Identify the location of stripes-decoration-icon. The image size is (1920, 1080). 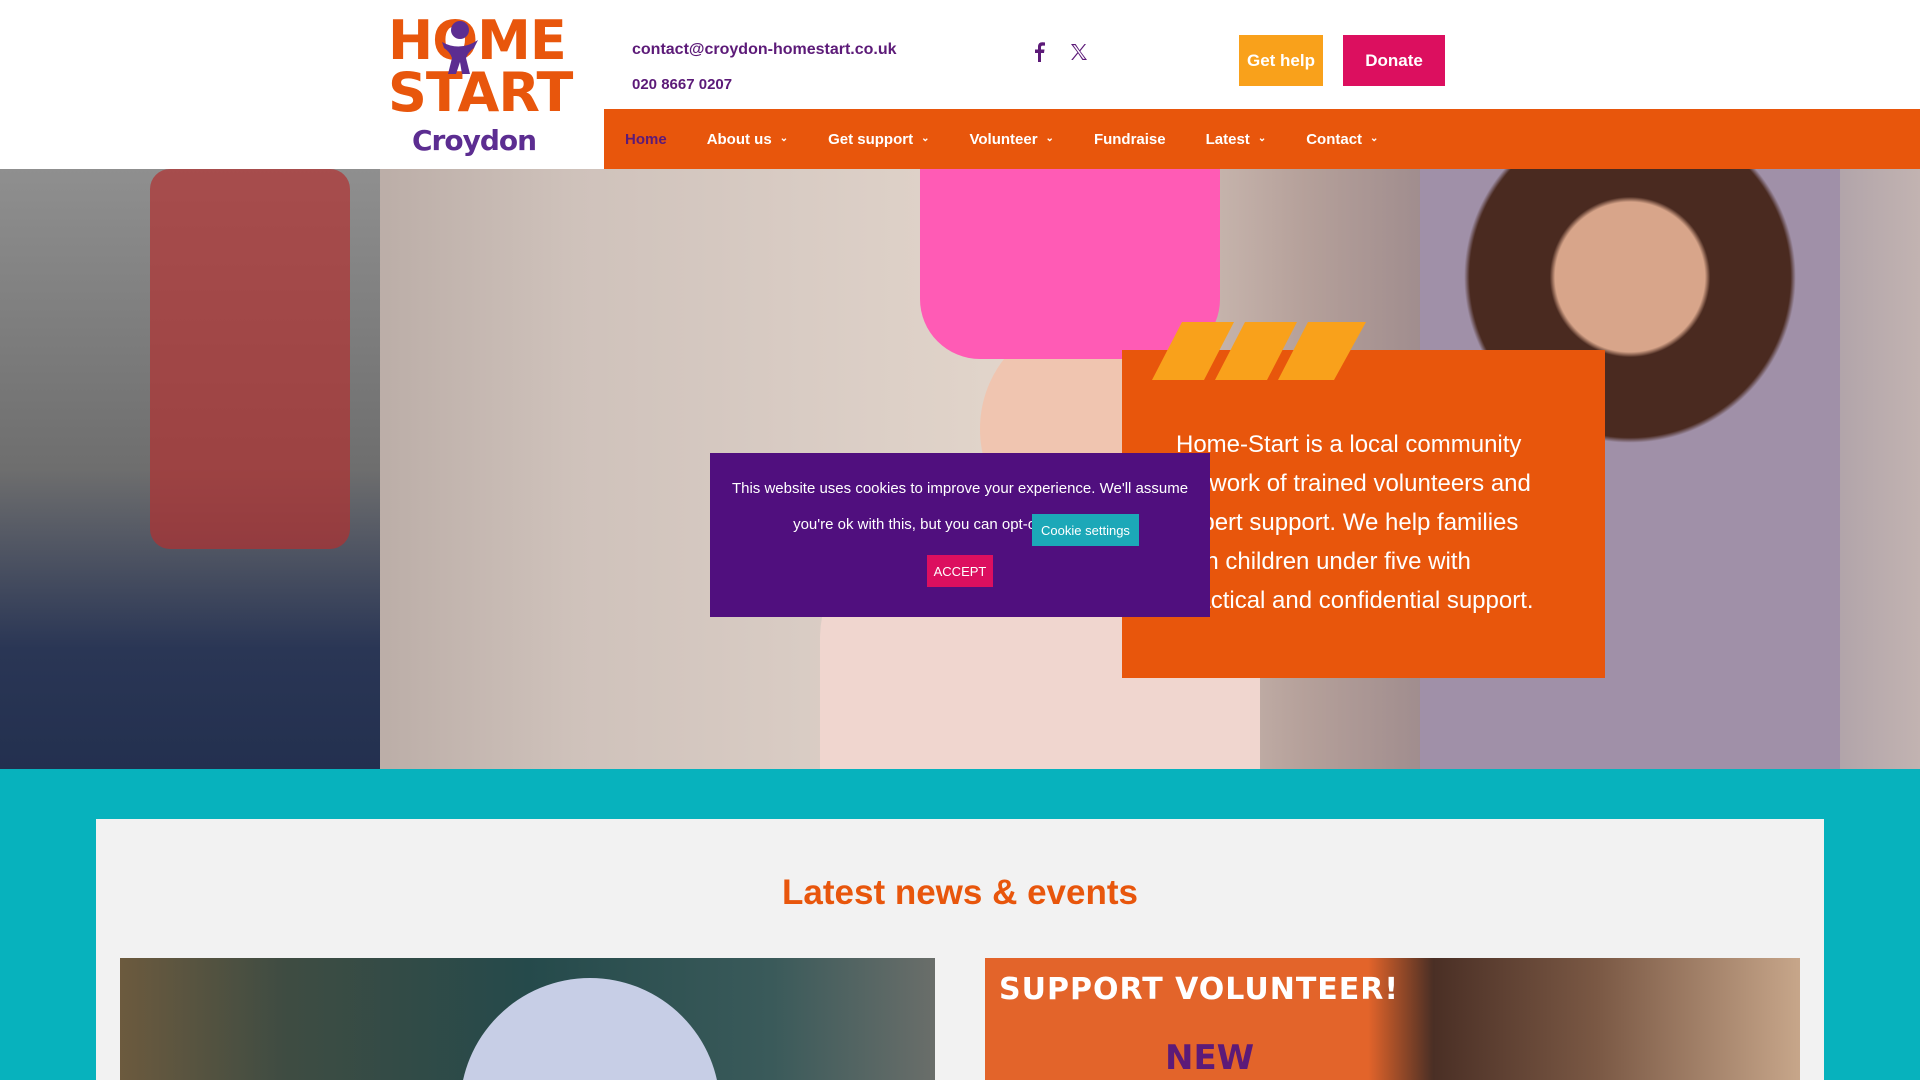
(1259, 351).